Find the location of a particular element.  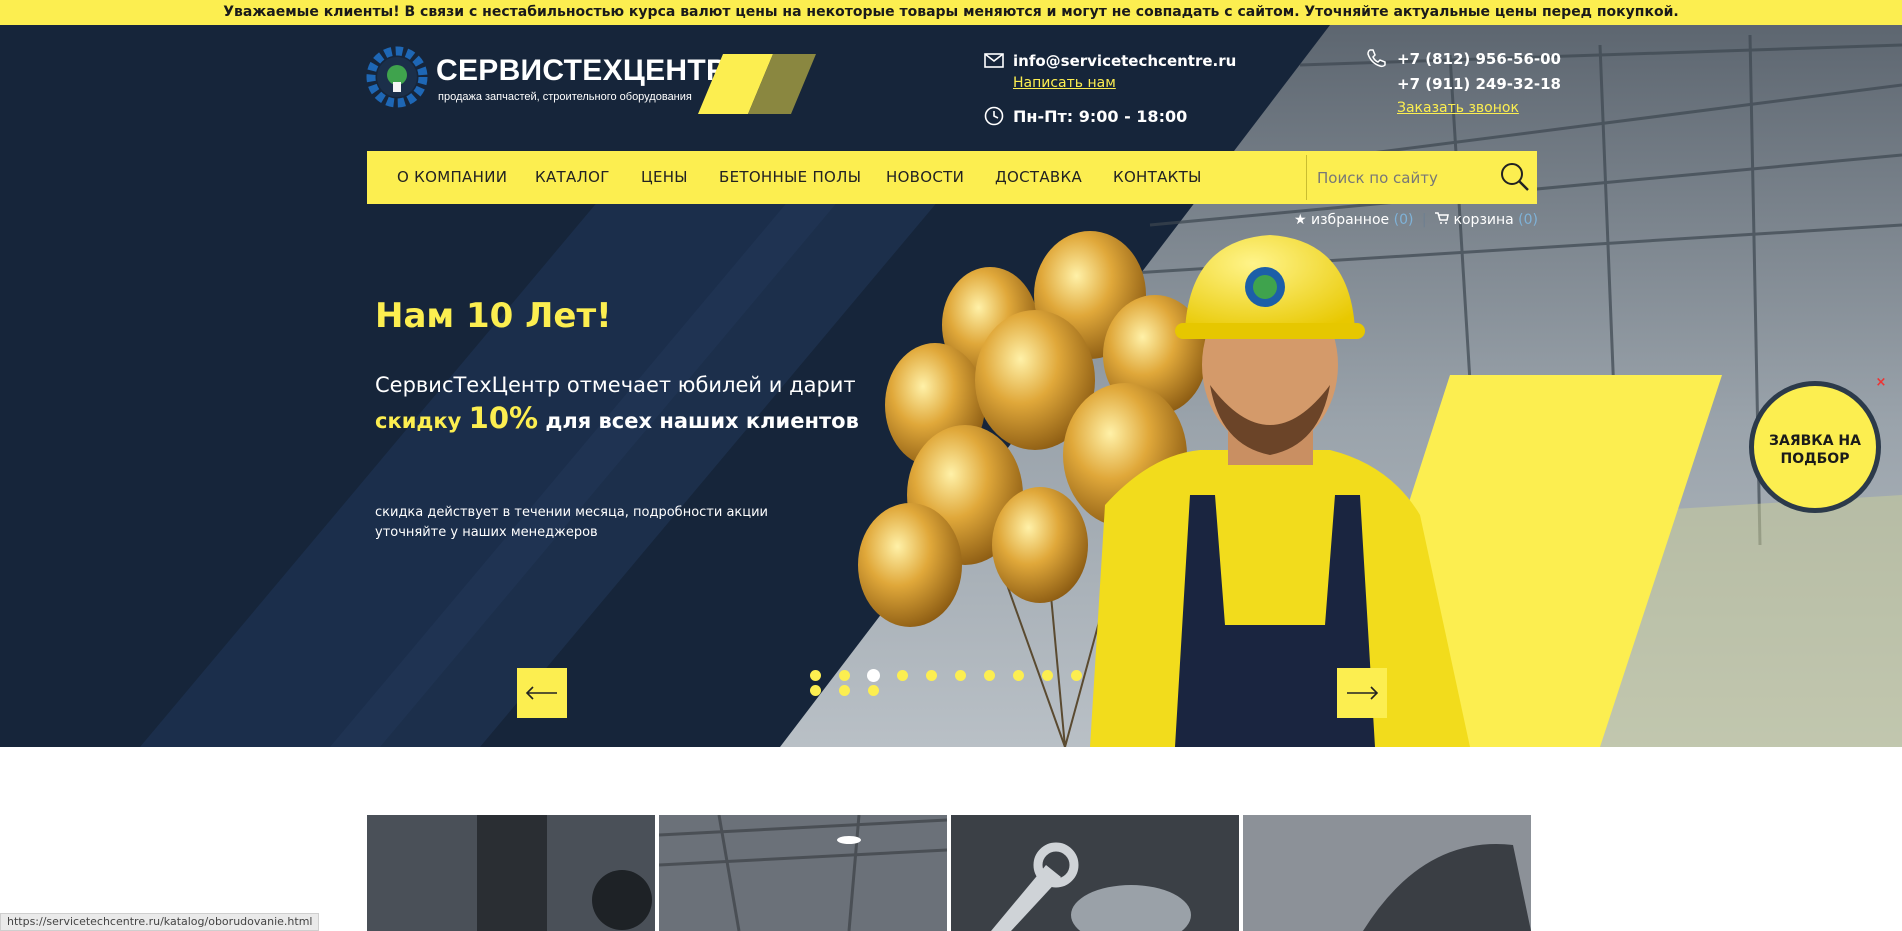

nav-item-prices: ЦЕНЫ is located at coordinates (664, 177).